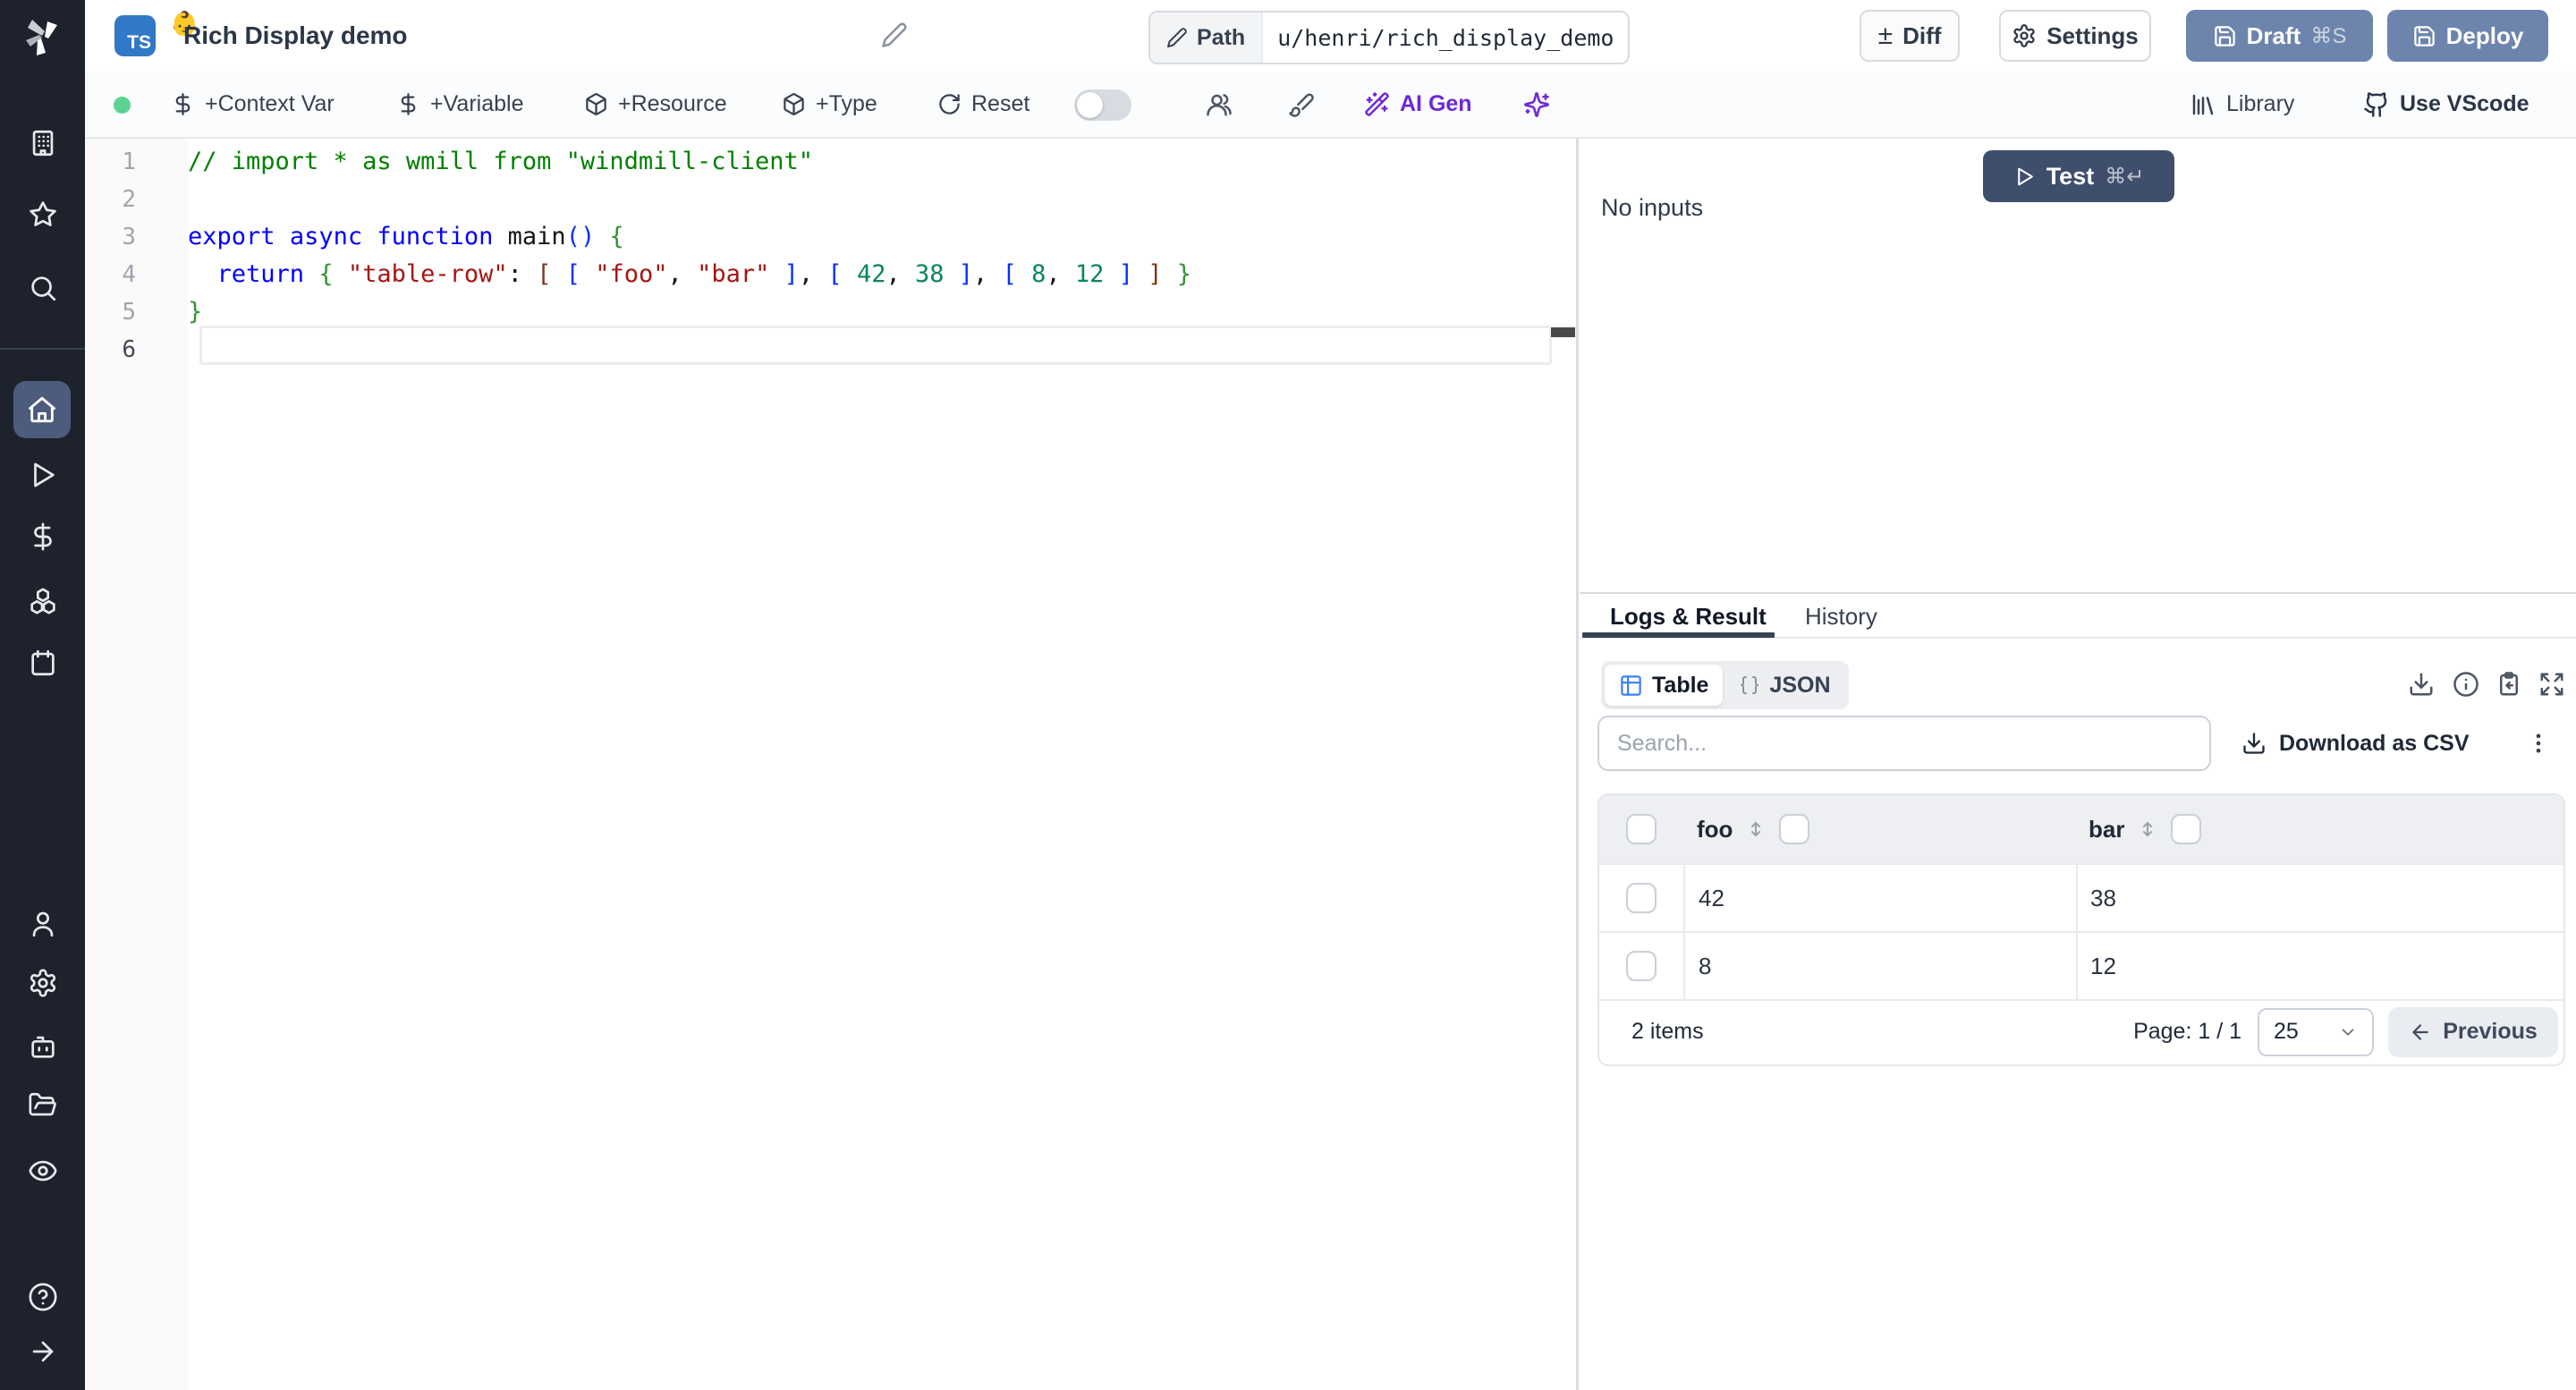 The height and width of the screenshot is (1390, 2576). What do you see at coordinates (42, 1105) in the screenshot?
I see `sidebar-item-folders` at bounding box center [42, 1105].